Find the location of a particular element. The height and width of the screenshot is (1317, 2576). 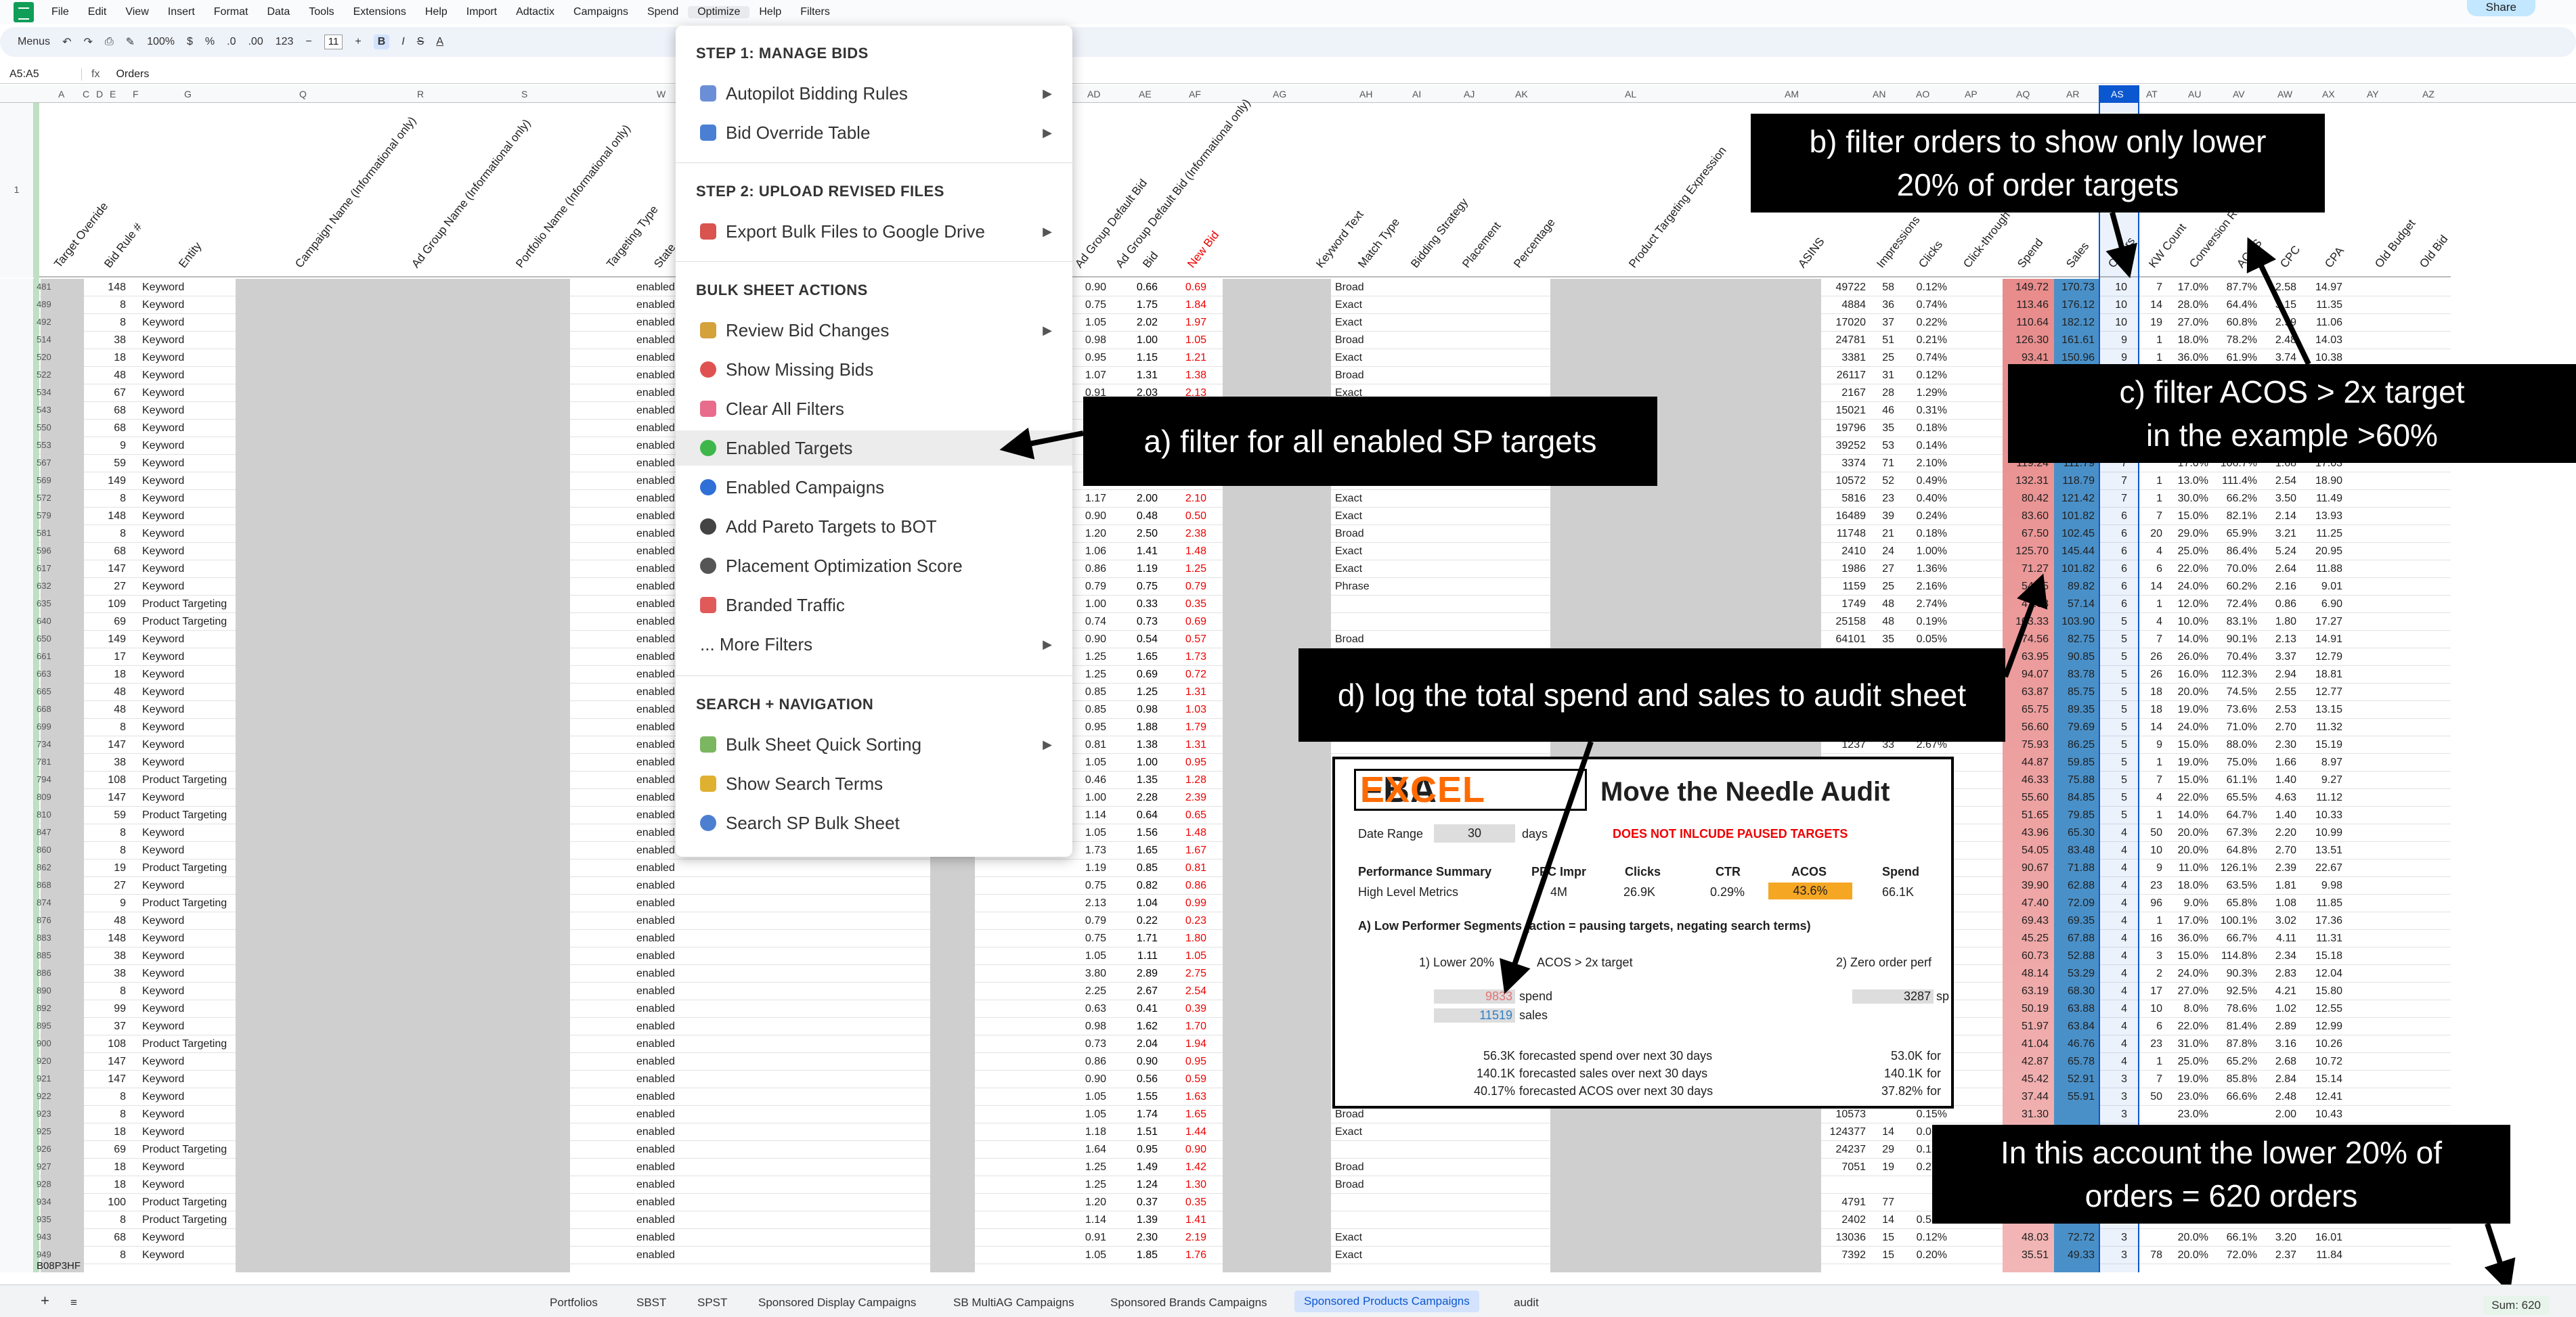

header-ad-group-name: Ad Group Name (Informational only) is located at coordinates (471, 194).